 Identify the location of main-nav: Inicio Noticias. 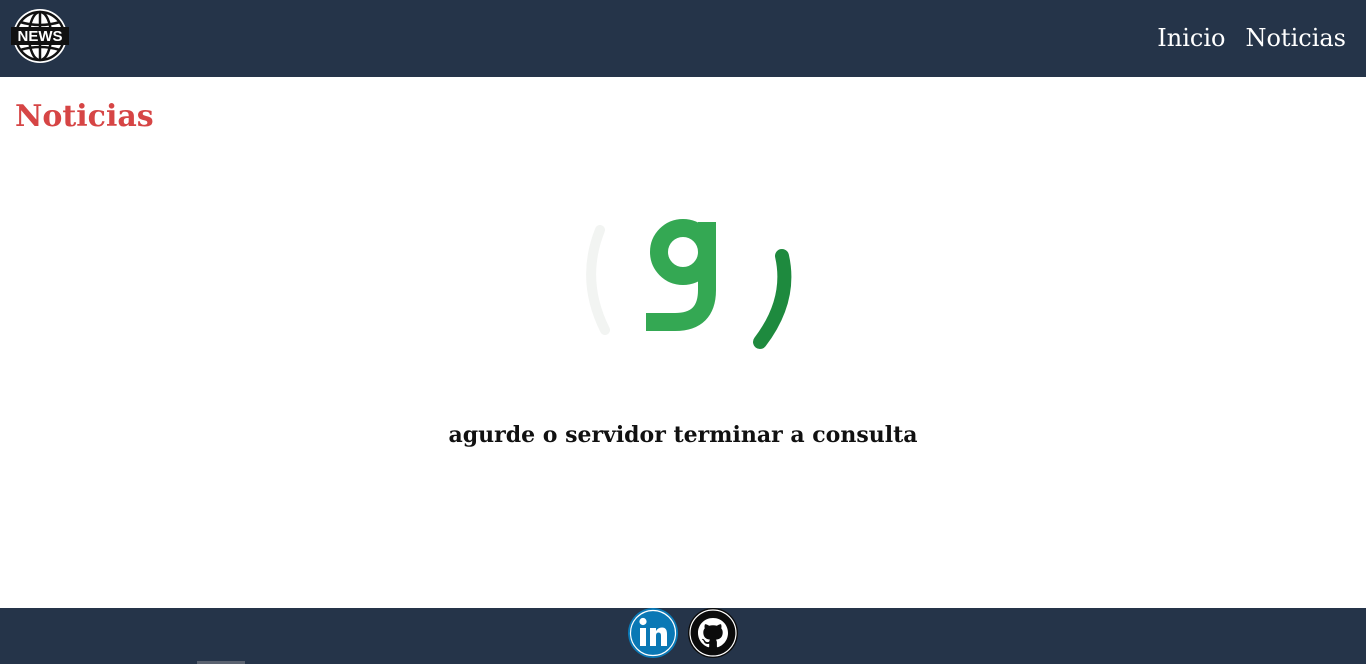
(1251, 38).